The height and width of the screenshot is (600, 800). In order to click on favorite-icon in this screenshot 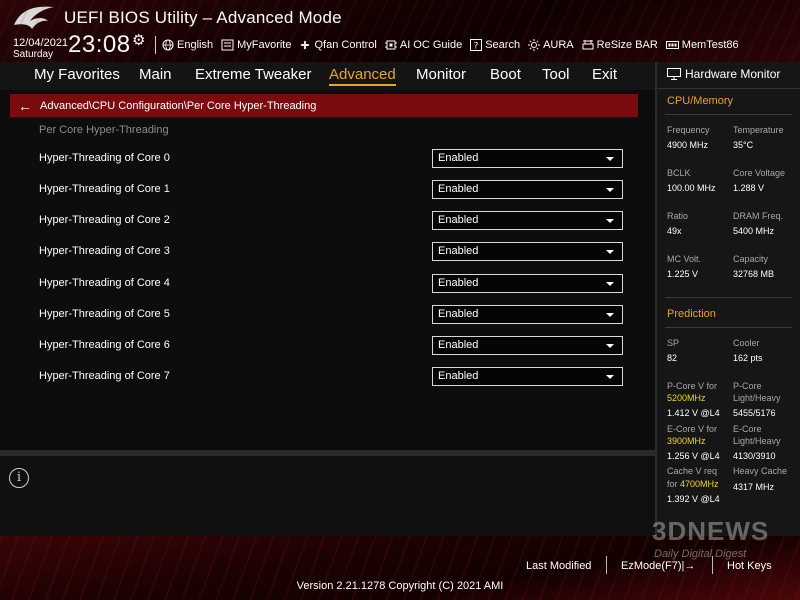, I will do `click(227, 45)`.